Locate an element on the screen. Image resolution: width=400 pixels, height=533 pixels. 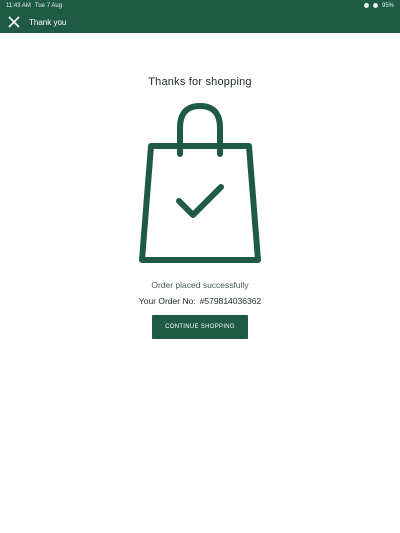
status-bar: 11:43 AM Tue 7 Aug 95% is located at coordinates (200, 5).